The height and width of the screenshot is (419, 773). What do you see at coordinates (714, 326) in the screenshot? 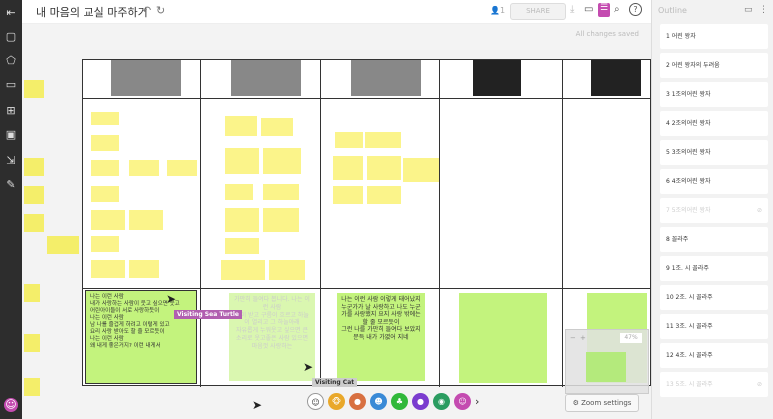
I see `outline-item: 11 3조. 시 꼴라주` at bounding box center [714, 326].